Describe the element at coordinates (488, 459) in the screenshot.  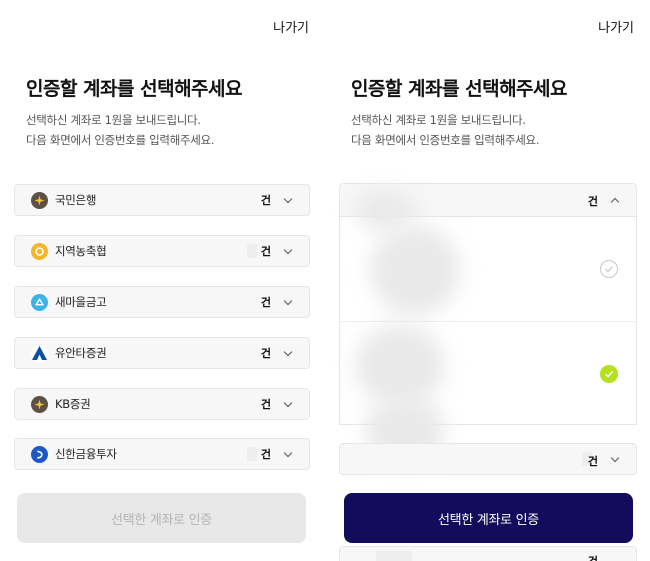
I see `institution-row-collapsed: 건` at that location.